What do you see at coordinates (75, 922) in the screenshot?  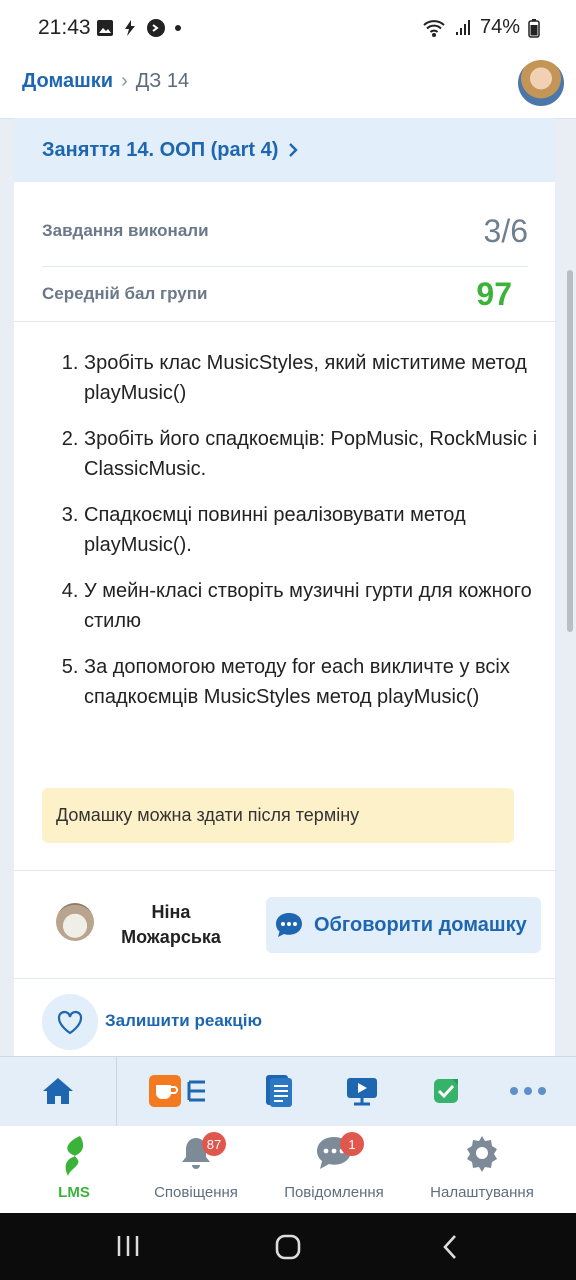 I see `author-avatar` at bounding box center [75, 922].